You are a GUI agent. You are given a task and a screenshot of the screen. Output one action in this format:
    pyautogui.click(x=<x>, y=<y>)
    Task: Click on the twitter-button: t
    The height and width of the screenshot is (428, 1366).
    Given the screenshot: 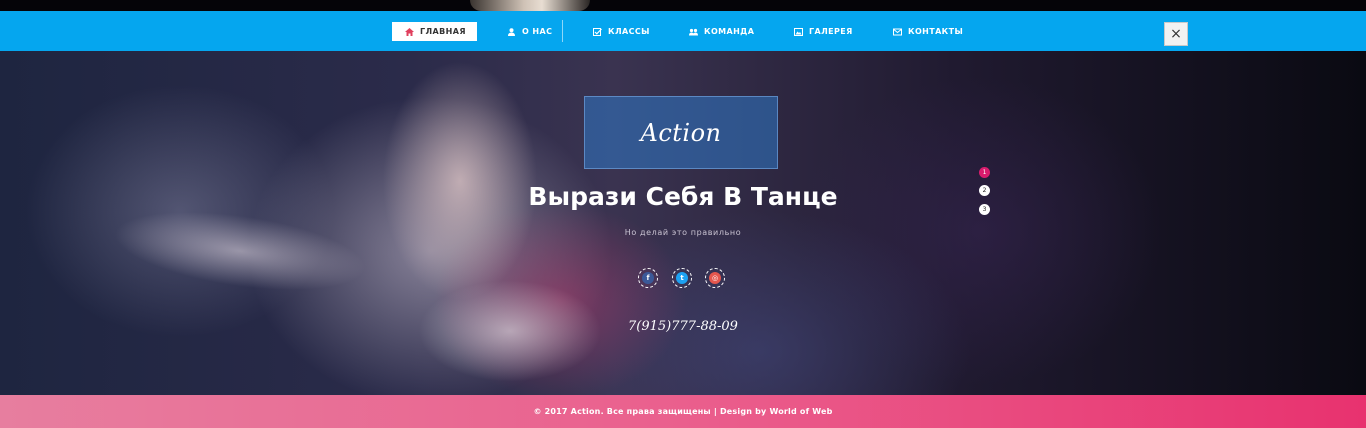 What is the action you would take?
    pyautogui.click(x=682, y=278)
    